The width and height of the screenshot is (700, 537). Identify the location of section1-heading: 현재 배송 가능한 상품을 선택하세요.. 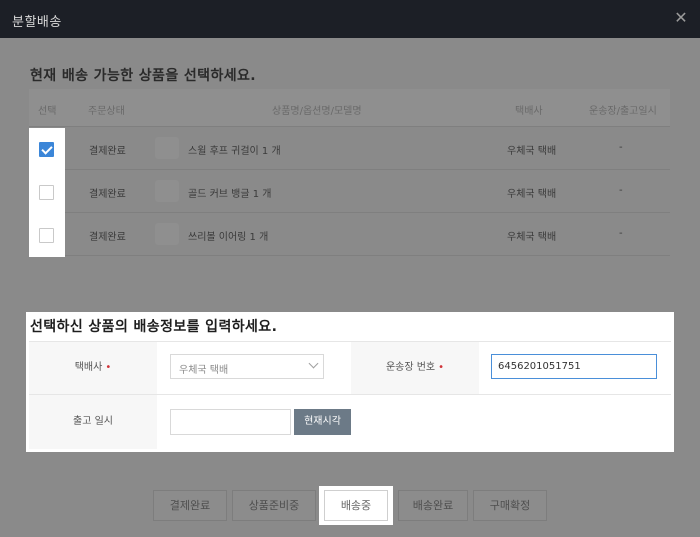
(143, 76).